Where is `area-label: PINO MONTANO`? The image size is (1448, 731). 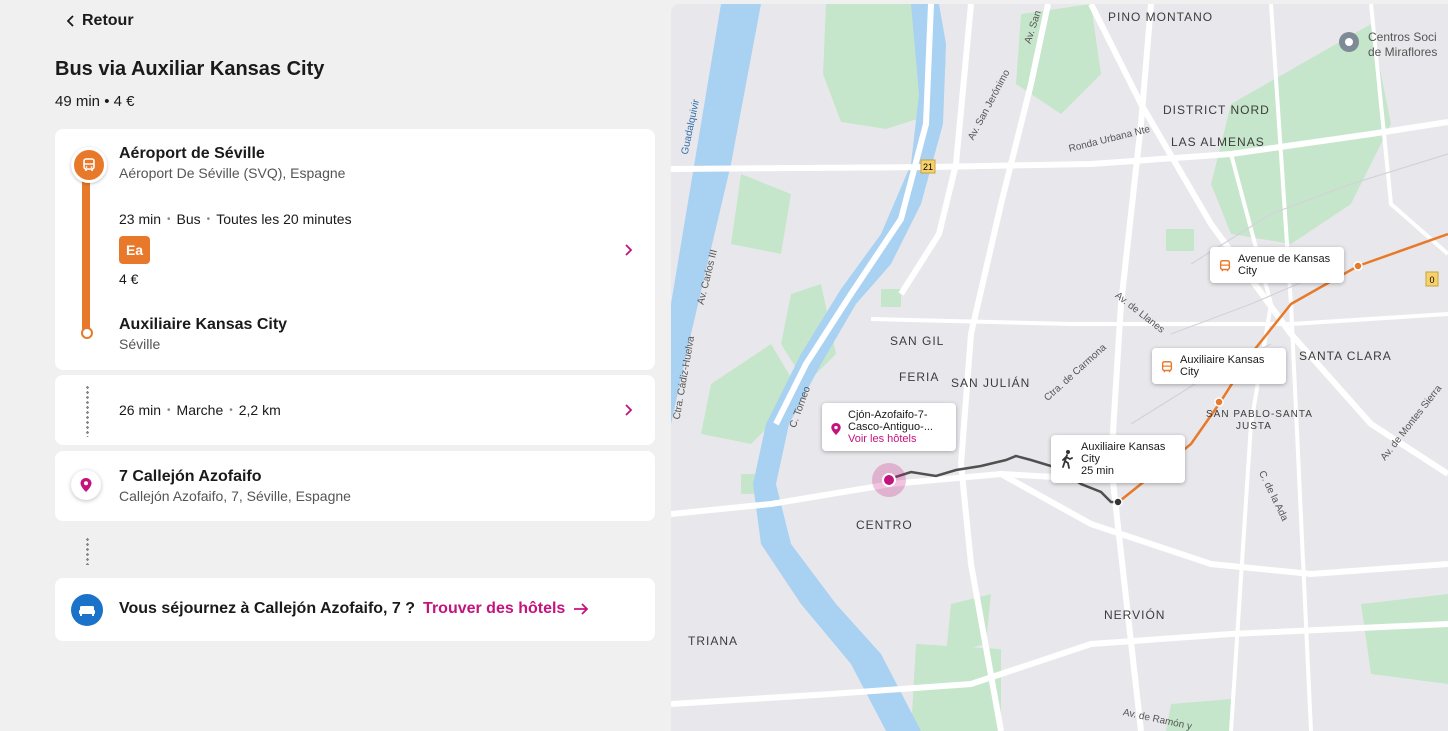 area-label: PINO MONTANO is located at coordinates (1161, 17).